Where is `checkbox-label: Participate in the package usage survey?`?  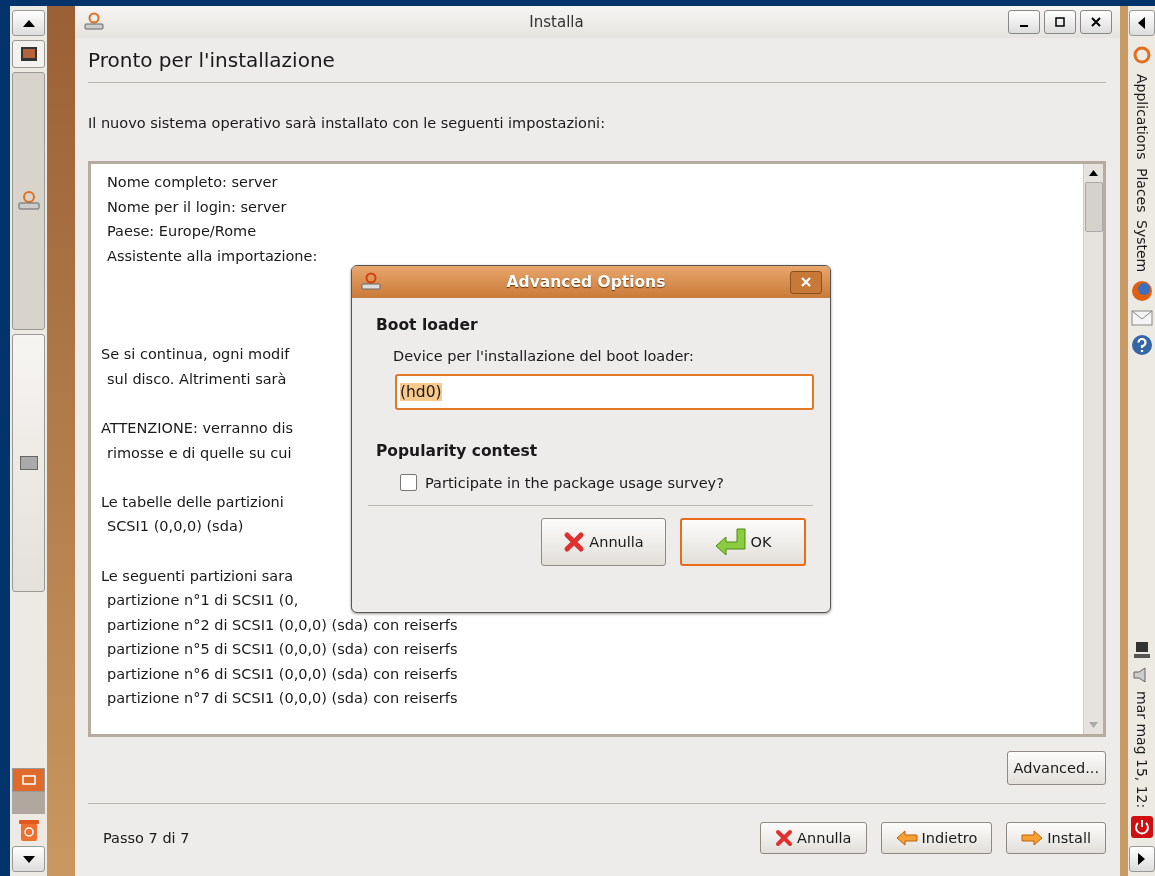 checkbox-label: Participate in the package usage survey? is located at coordinates (574, 482).